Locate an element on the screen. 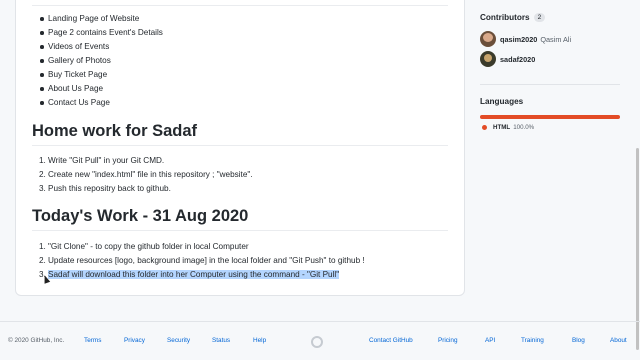 The image size is (640, 360). list-item: Landing Page of Website is located at coordinates (101, 19).